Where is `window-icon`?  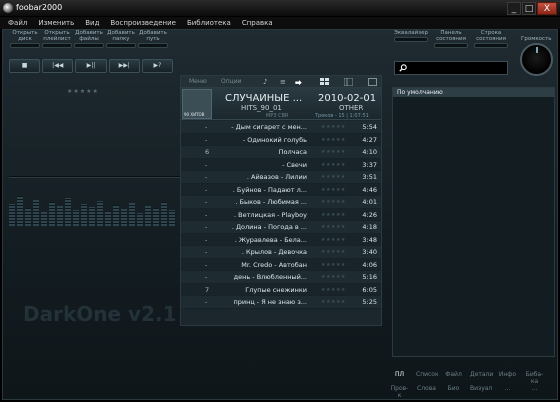
window-icon is located at coordinates (372, 82).